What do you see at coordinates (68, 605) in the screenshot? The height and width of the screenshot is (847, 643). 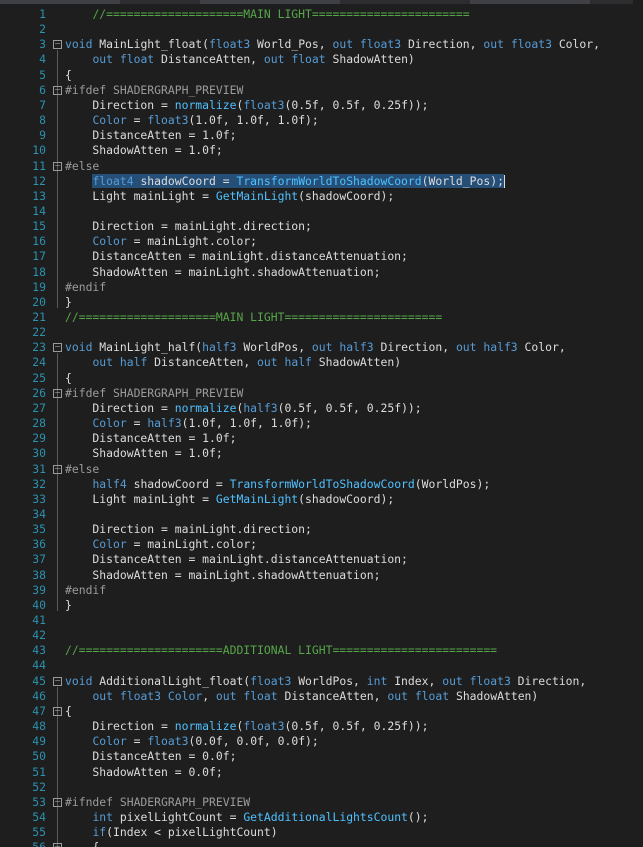 I see `code-text: }` at bounding box center [68, 605].